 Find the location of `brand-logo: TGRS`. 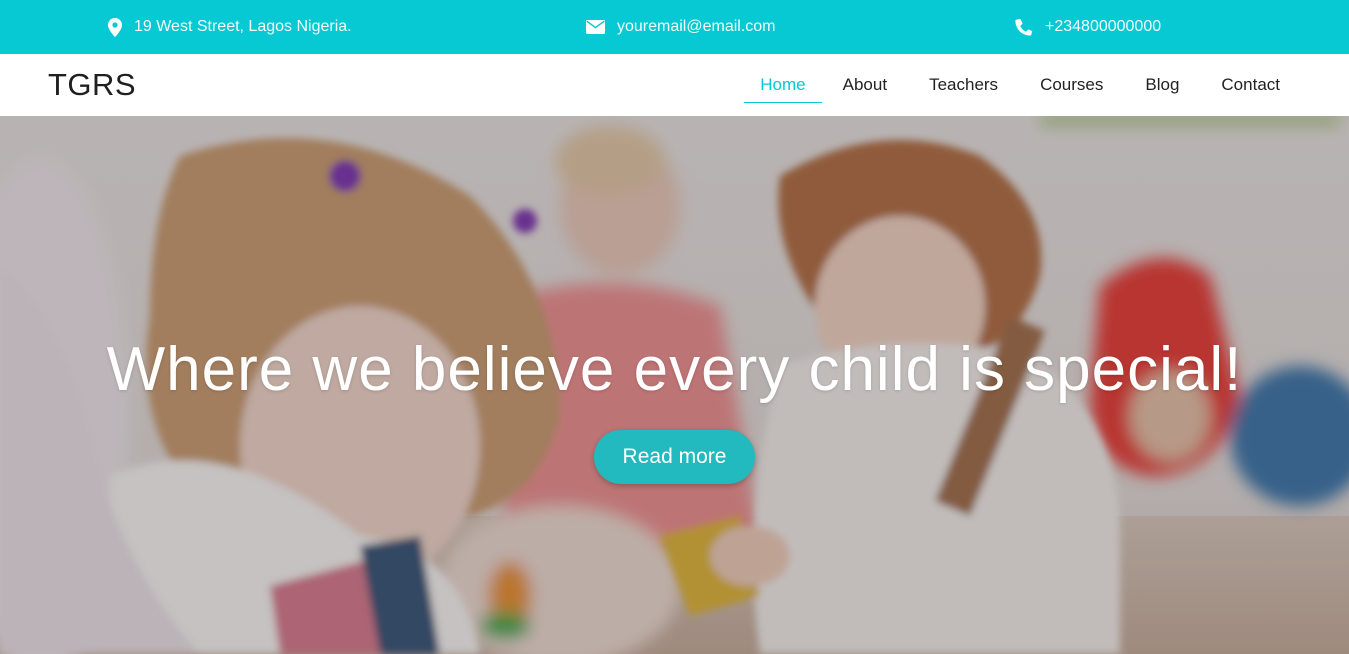

brand-logo: TGRS is located at coordinates (92, 85).